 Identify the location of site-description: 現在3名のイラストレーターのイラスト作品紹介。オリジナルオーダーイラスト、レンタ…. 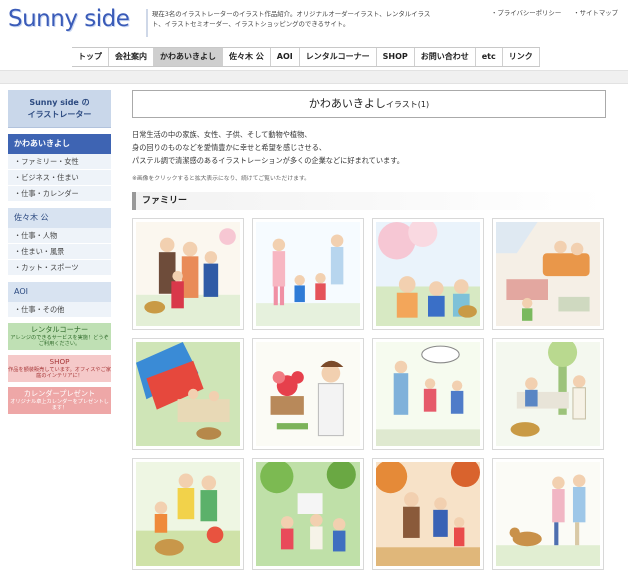
(291, 19).